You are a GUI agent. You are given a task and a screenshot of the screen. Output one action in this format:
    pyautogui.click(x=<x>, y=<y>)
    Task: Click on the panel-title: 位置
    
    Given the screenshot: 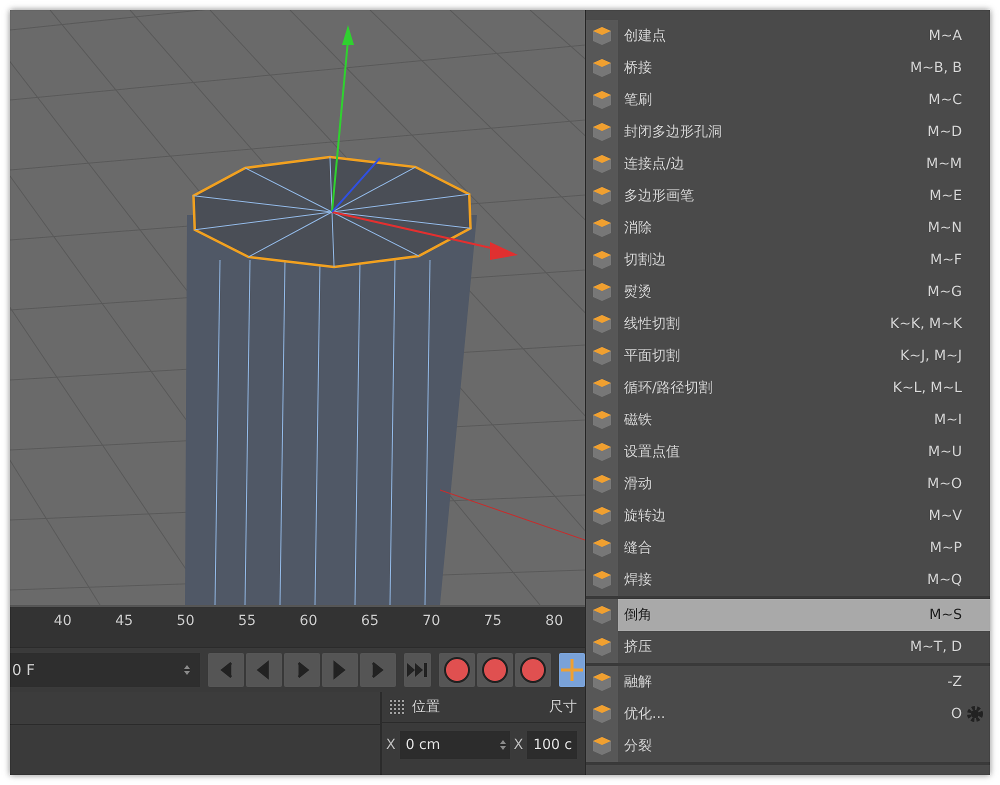 What is the action you would take?
    pyautogui.click(x=426, y=707)
    